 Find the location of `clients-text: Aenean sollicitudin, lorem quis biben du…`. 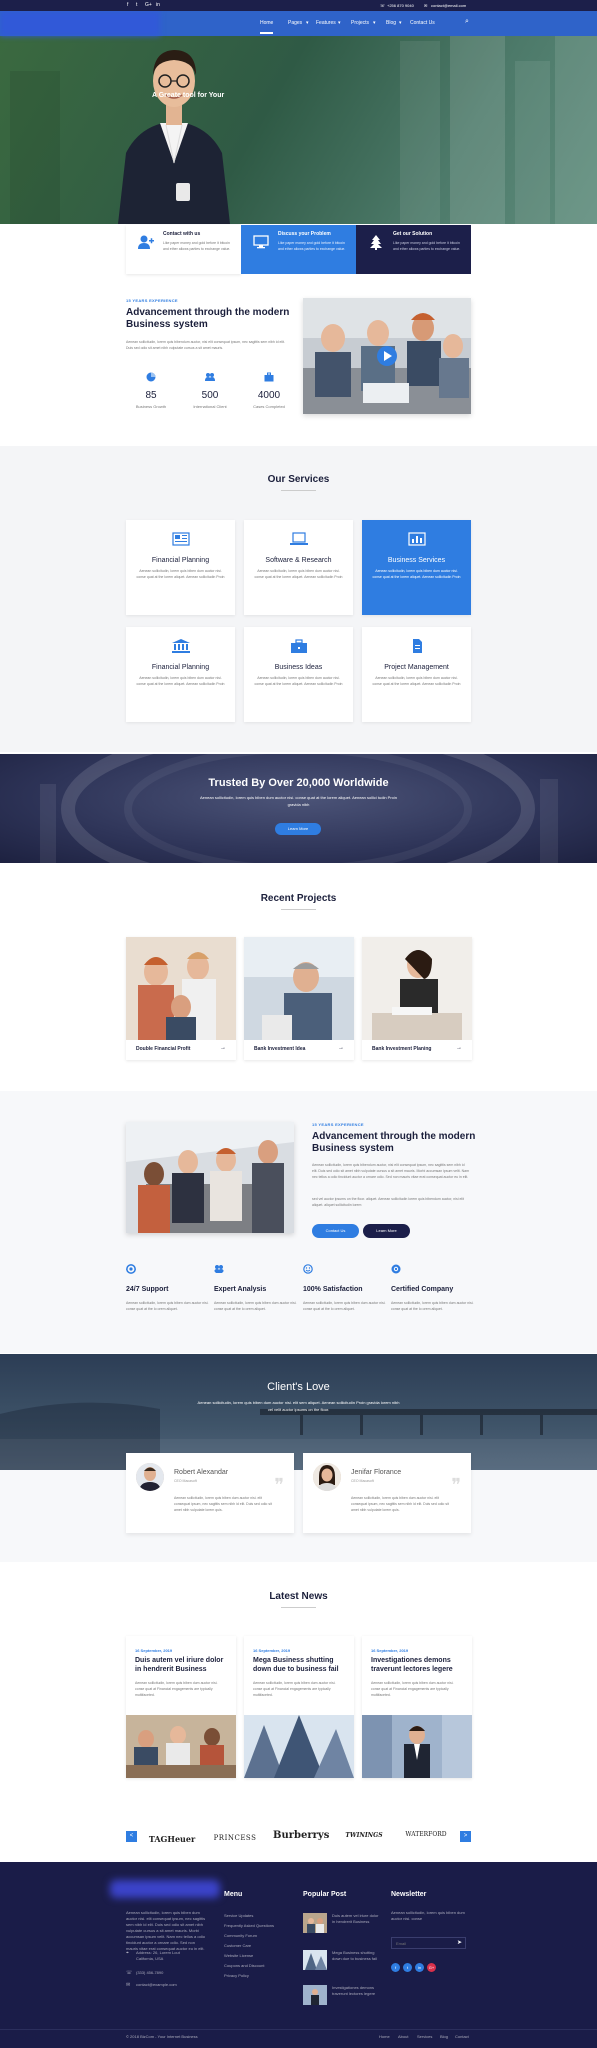

clients-text: Aenean sollicitudin, lorem quis biben du… is located at coordinates (298, 1406).